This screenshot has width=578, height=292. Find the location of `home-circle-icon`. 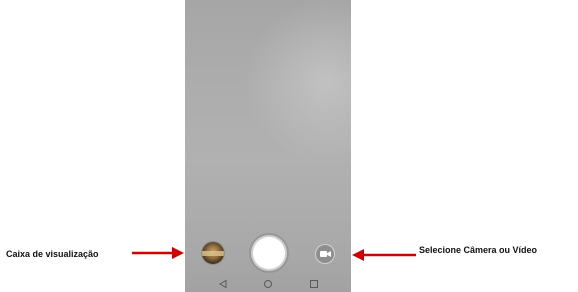

home-circle-icon is located at coordinates (268, 284).